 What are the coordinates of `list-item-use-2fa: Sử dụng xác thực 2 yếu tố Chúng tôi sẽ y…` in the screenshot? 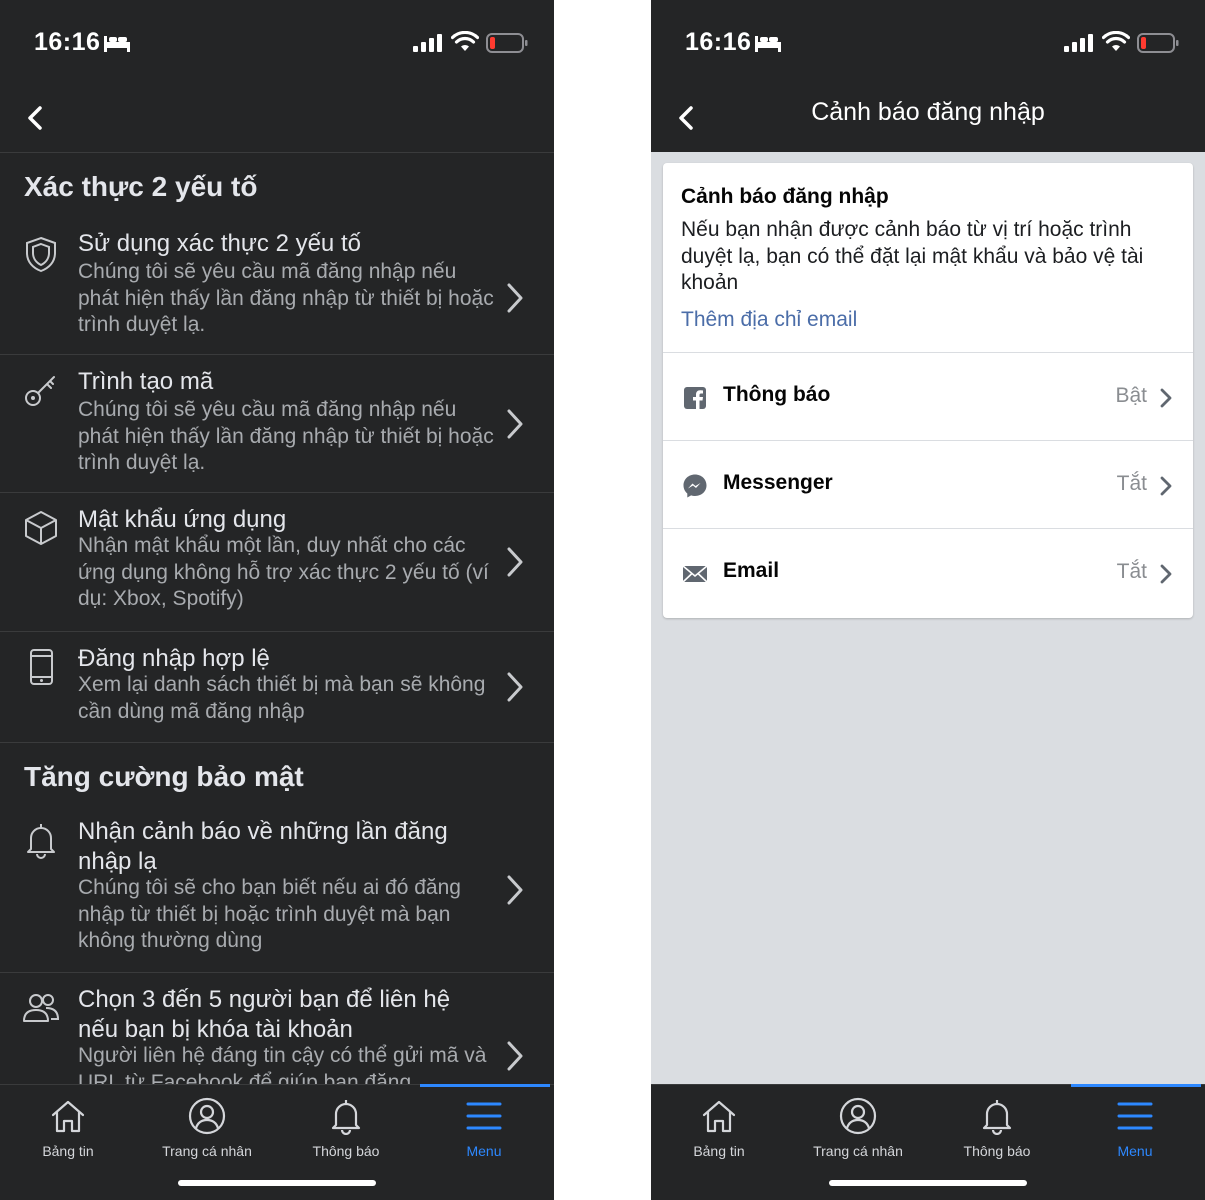 It's located at (277, 292).